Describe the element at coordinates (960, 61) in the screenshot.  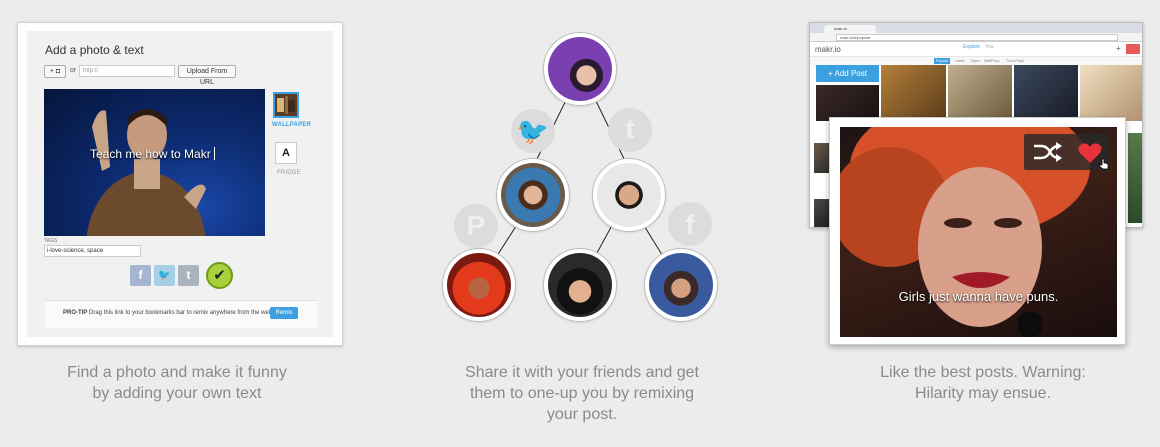
I see `subtab-latest: Latest` at that location.